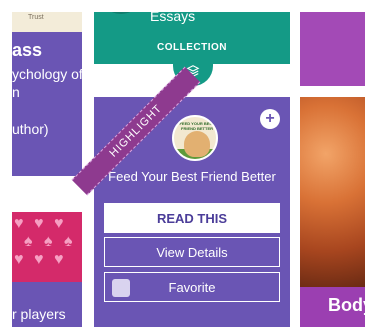 The image size is (365, 327). Describe the element at coordinates (197, 126) in the screenshot. I see `book-cover-title: FEED YOUR BEST FRIEND BETTER` at that location.